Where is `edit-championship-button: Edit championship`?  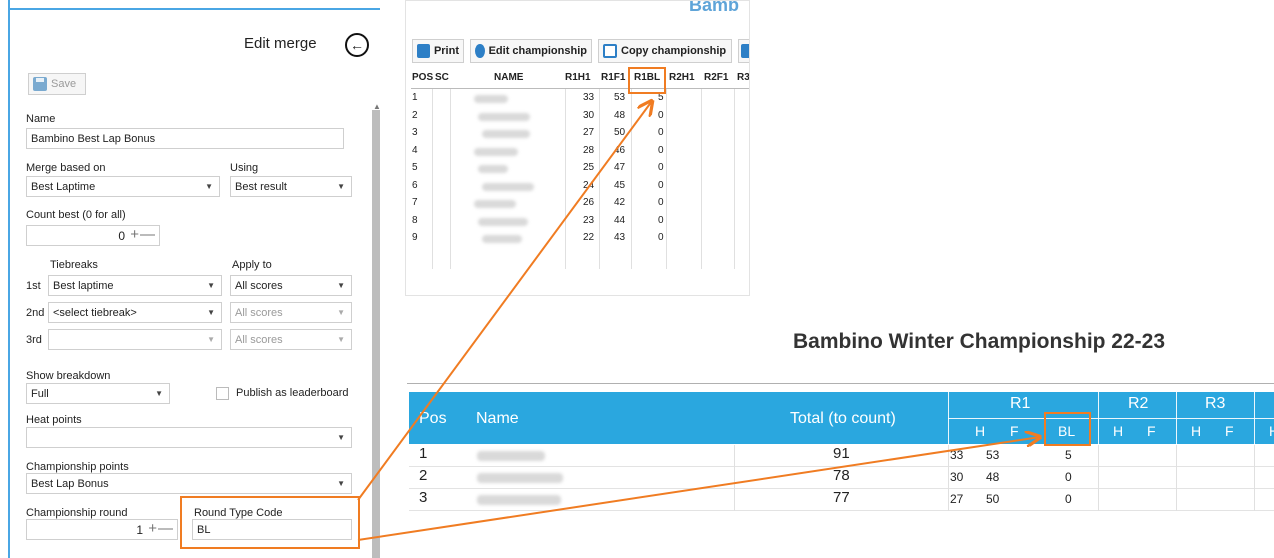 edit-championship-button: Edit championship is located at coordinates (531, 51).